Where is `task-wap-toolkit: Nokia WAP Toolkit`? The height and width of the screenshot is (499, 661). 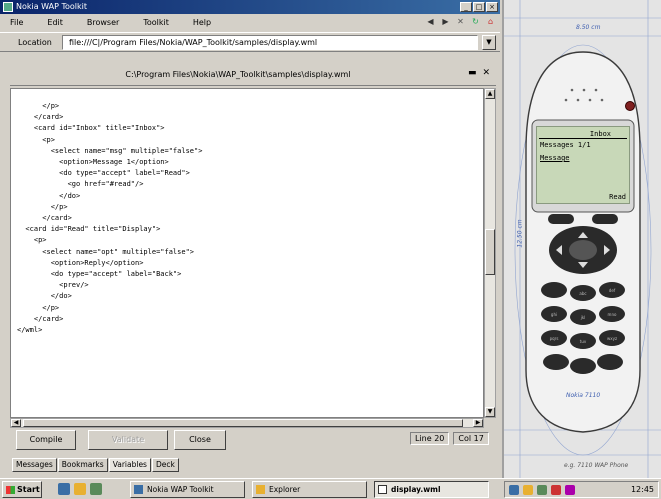 task-wap-toolkit: Nokia WAP Toolkit is located at coordinates (187, 489).